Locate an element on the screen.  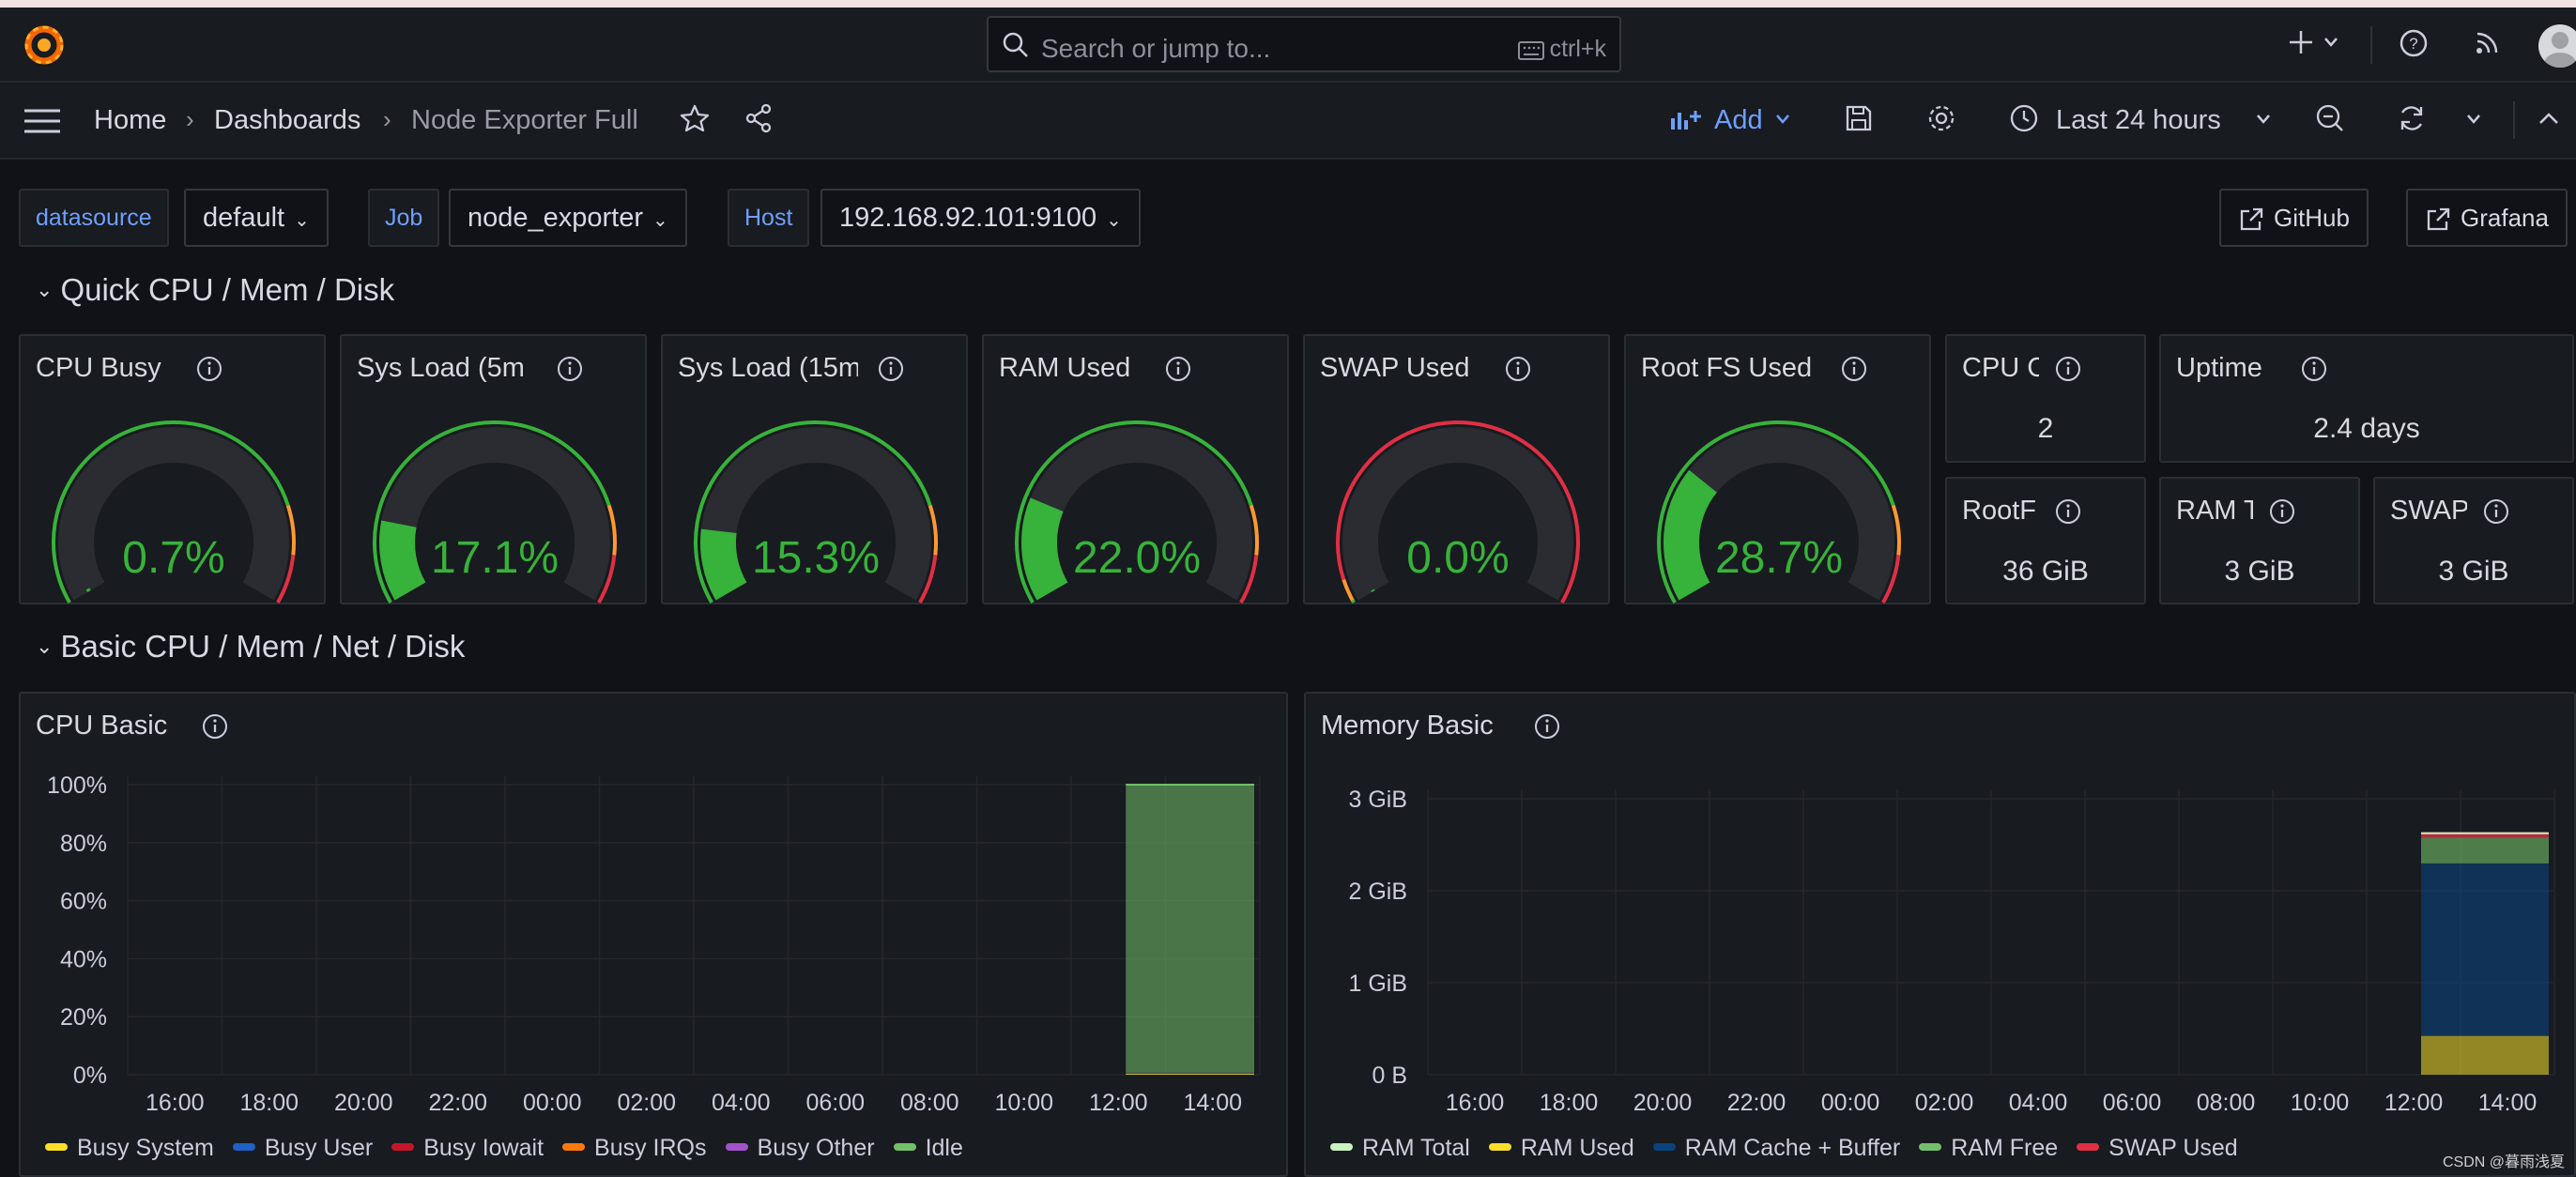
grafana-link-button: Grafana is located at coordinates (2487, 218).